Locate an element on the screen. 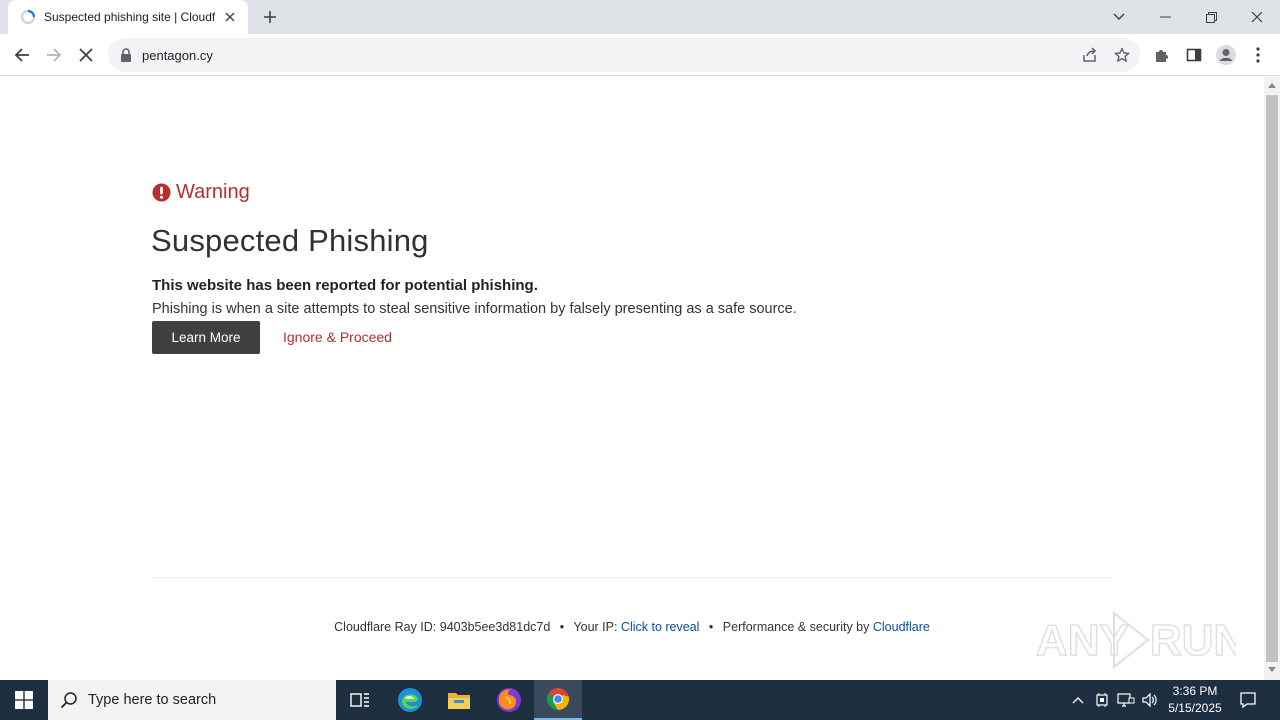  svg-text: RUN is located at coordinates (1193, 640).